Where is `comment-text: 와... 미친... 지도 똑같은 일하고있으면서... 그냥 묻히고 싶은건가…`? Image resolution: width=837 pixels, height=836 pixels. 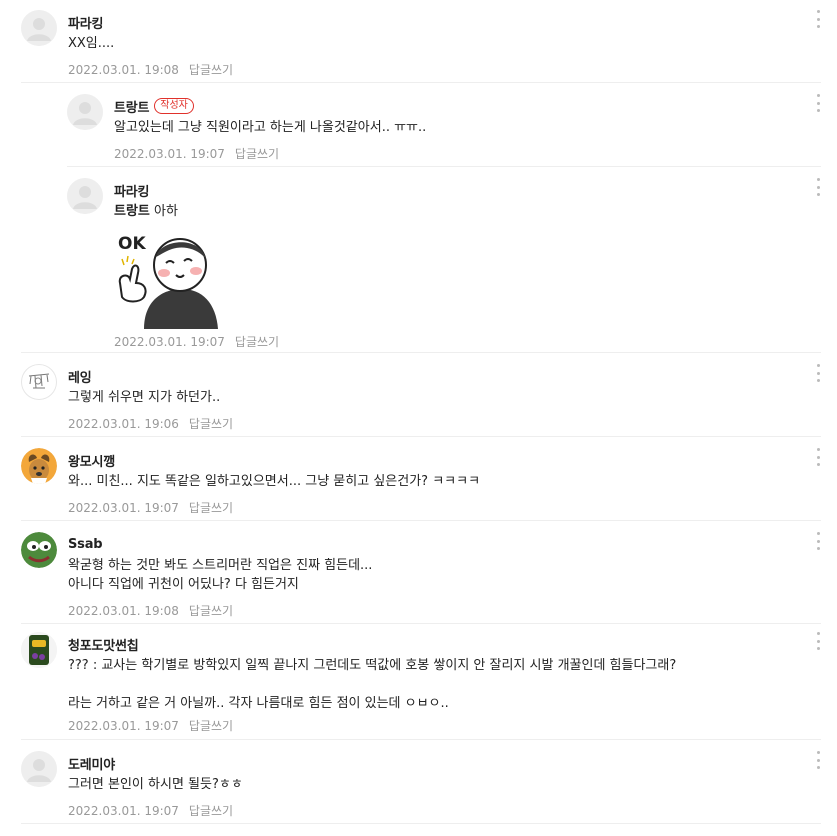 comment-text: 와... 미친... 지도 똑같은 일하고있으면서... 그냥 묻히고 싶은건가… is located at coordinates (274, 481).